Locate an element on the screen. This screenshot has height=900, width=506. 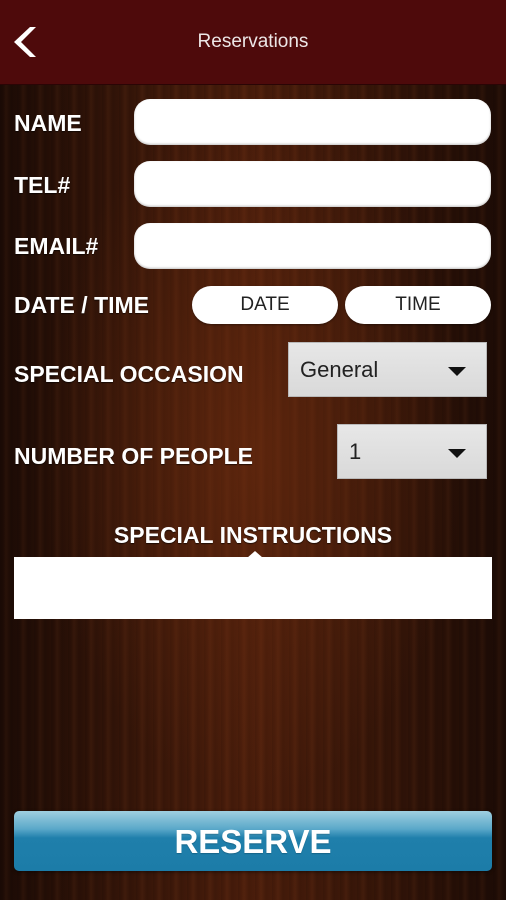
email-input is located at coordinates (312, 246).